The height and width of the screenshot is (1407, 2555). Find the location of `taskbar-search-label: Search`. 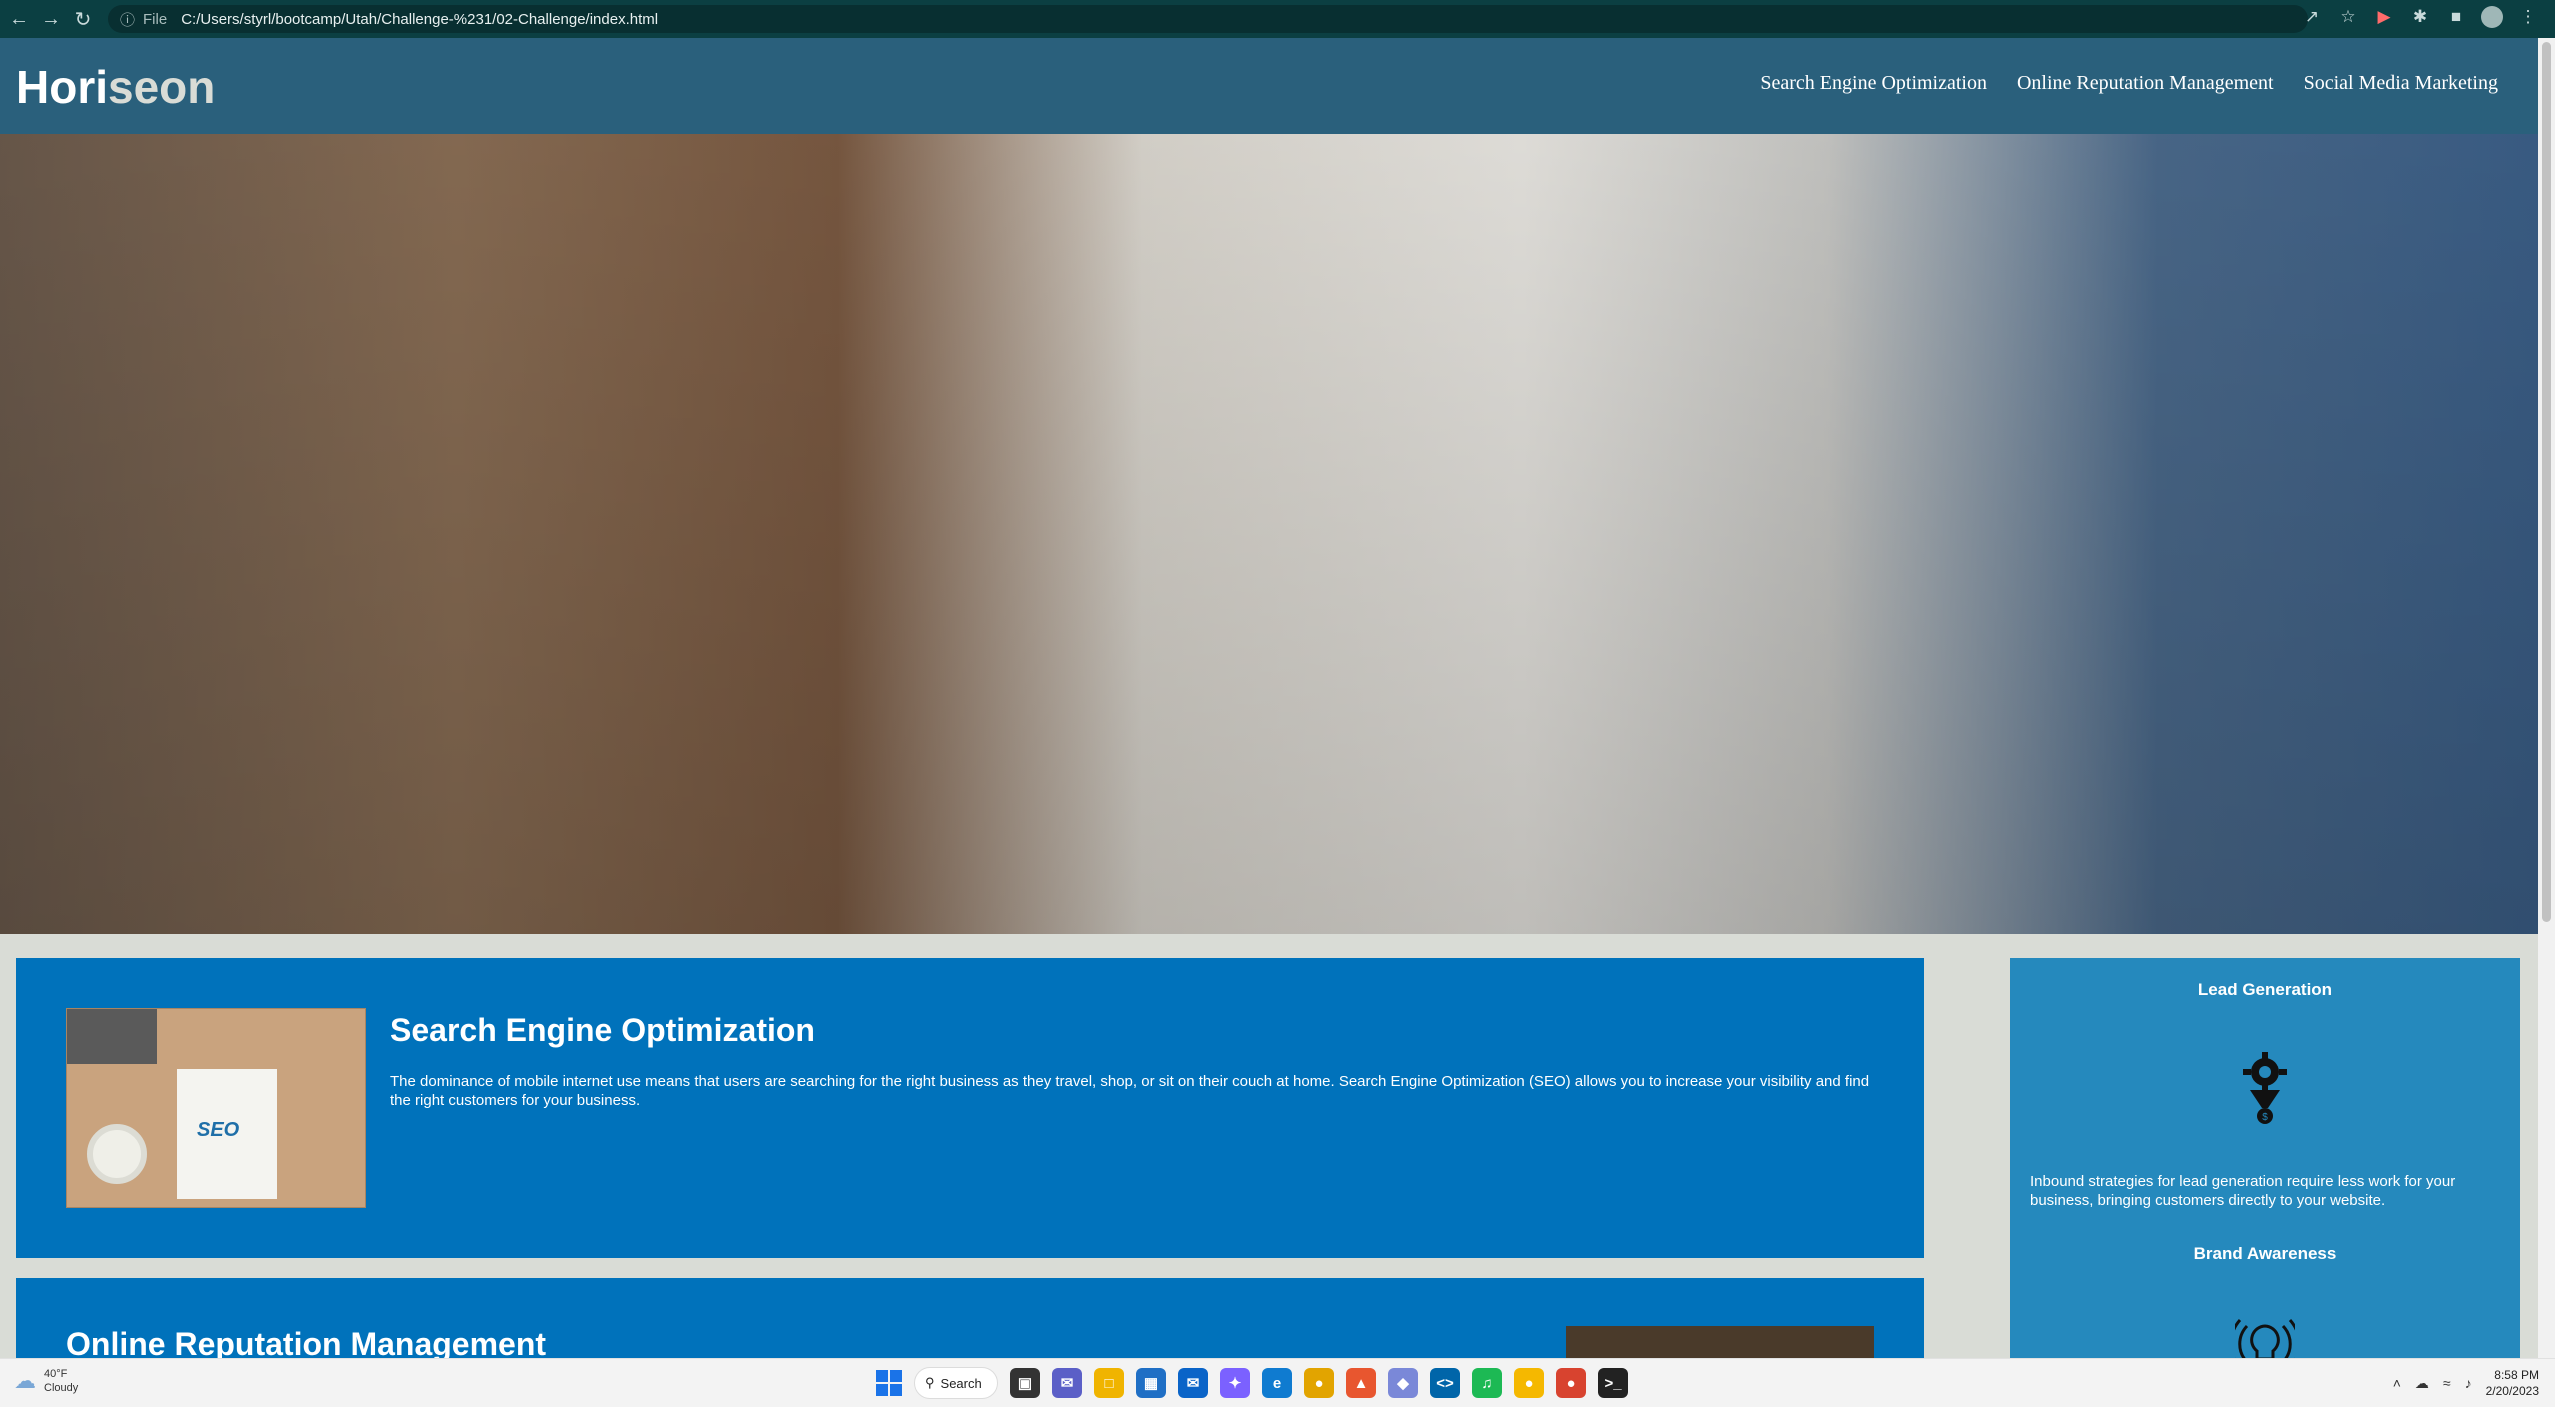

taskbar-search-label: Search is located at coordinates (961, 1383).